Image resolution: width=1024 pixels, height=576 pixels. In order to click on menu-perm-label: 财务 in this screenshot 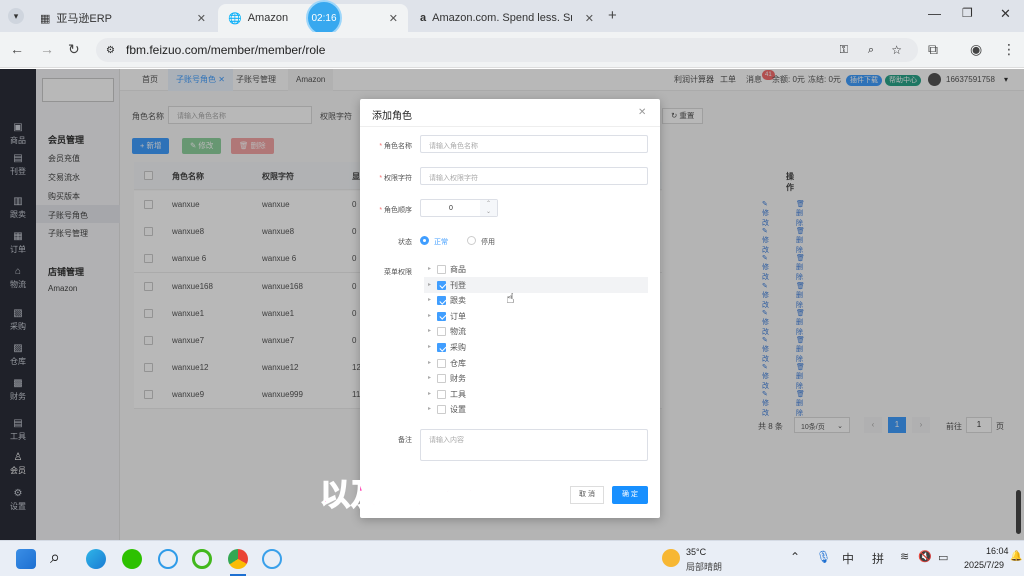, I will do `click(458, 379)`.